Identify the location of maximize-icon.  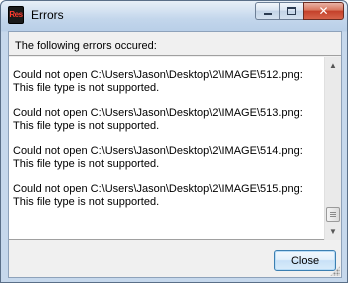
(291, 11).